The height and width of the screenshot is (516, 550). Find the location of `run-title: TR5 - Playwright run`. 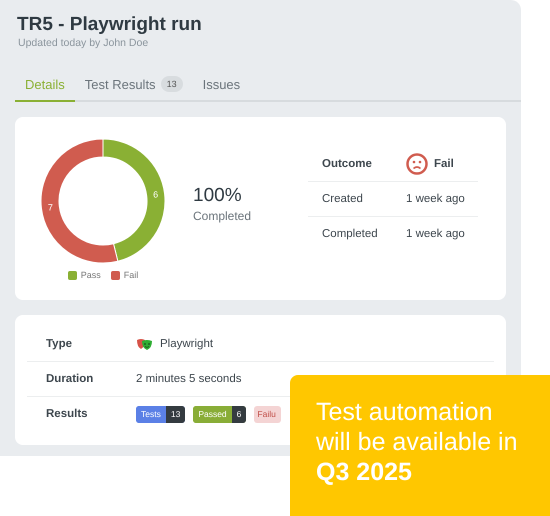

run-title: TR5 - Playwright run is located at coordinates (109, 25).